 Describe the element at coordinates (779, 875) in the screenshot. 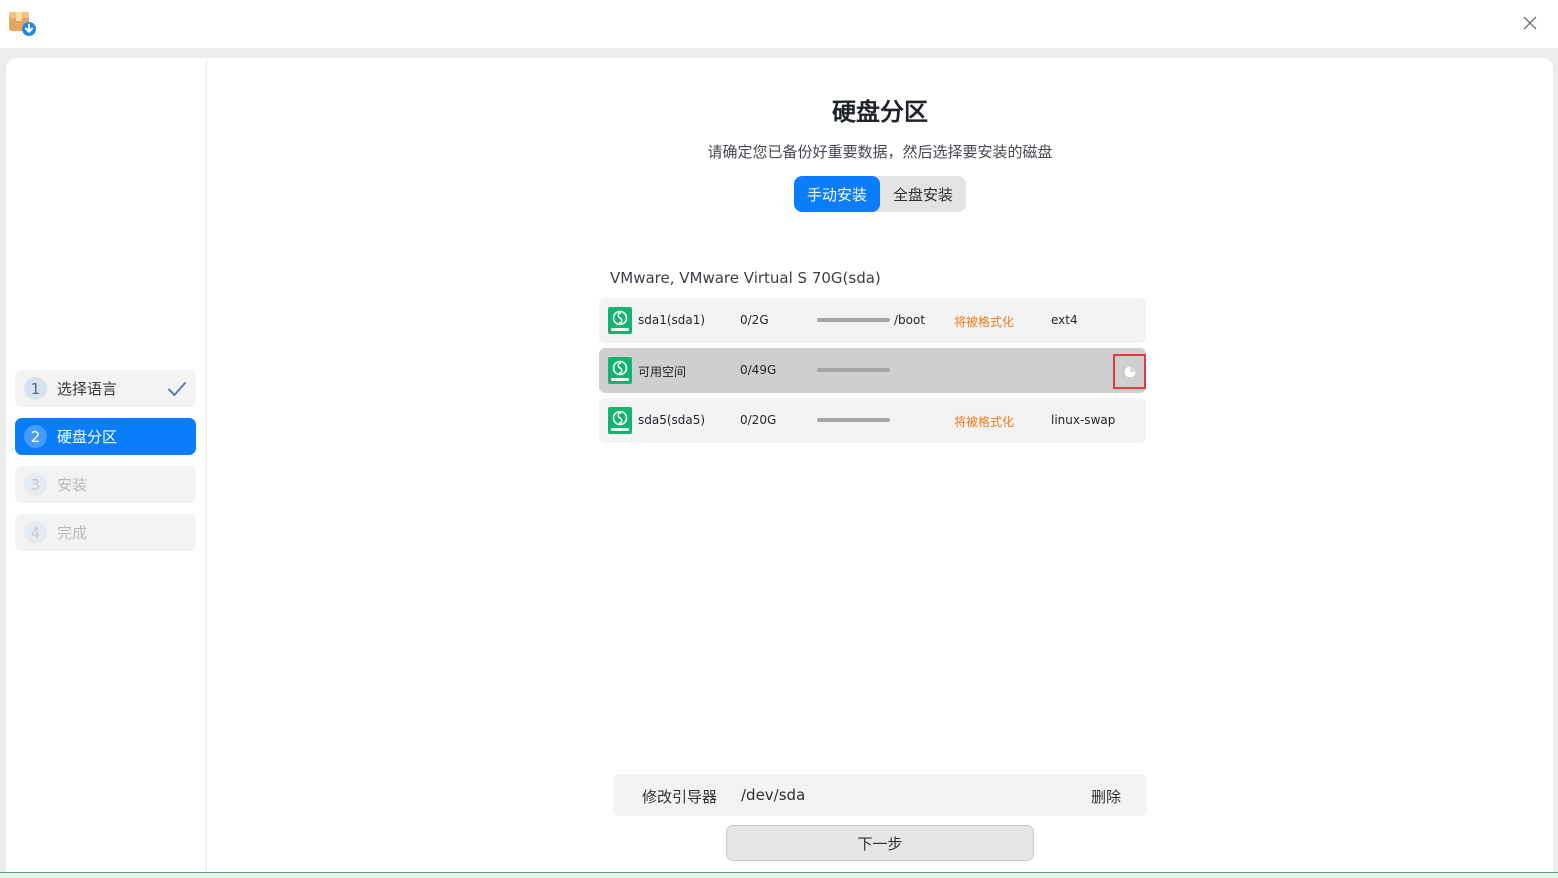

I see `window-bottom-edge` at that location.